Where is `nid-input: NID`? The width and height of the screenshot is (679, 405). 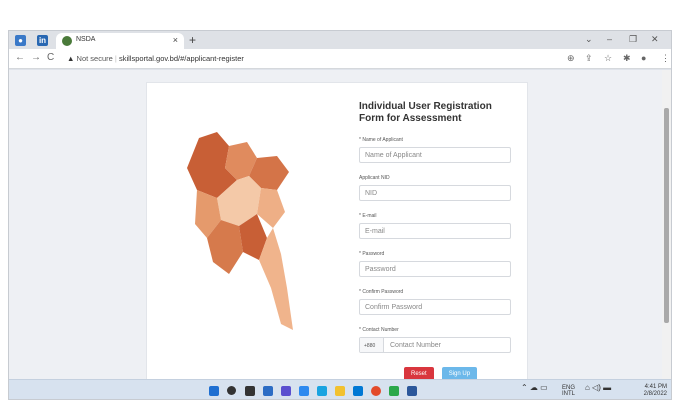
nid-input: NID is located at coordinates (435, 193).